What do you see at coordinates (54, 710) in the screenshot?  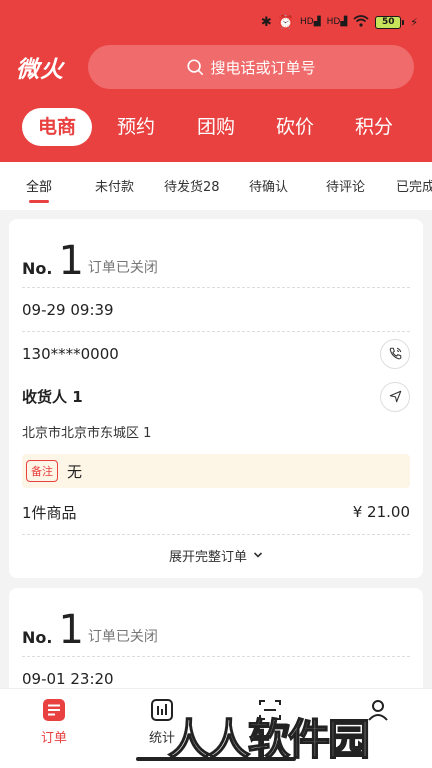 I see `order-icon` at bounding box center [54, 710].